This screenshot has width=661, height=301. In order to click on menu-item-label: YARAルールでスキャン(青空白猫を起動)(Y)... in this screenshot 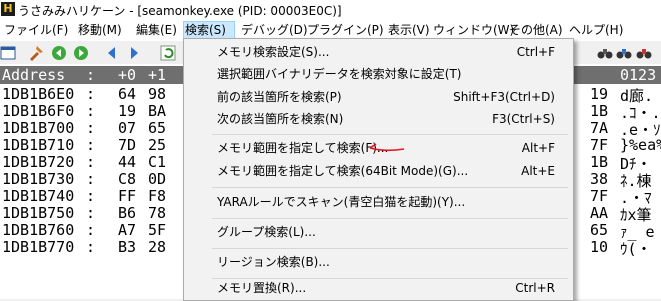, I will do `click(341, 202)`.